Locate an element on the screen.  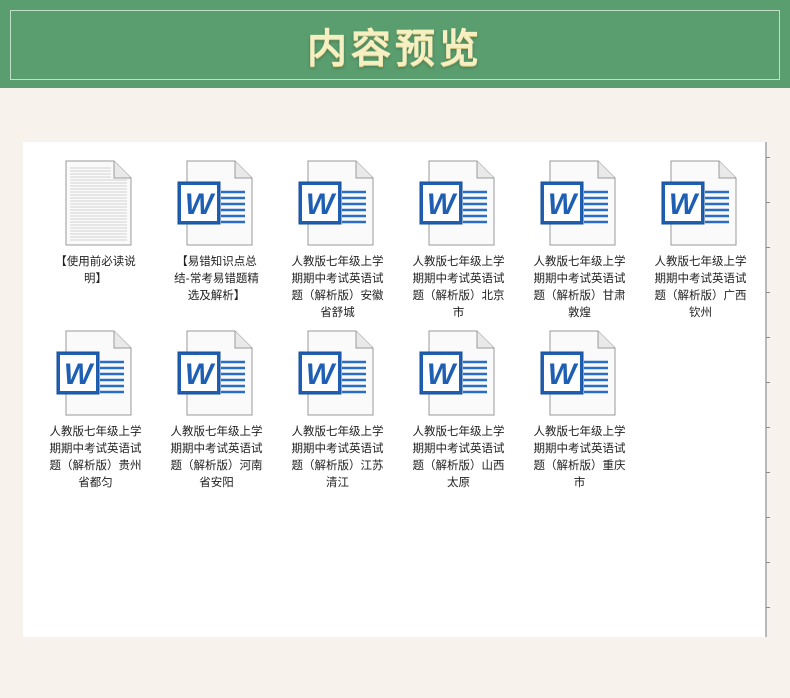
file-label: 人教版七年级上学期期中考试英语试题（解析版）甘肃敦煌 is located at coordinates (579, 286).